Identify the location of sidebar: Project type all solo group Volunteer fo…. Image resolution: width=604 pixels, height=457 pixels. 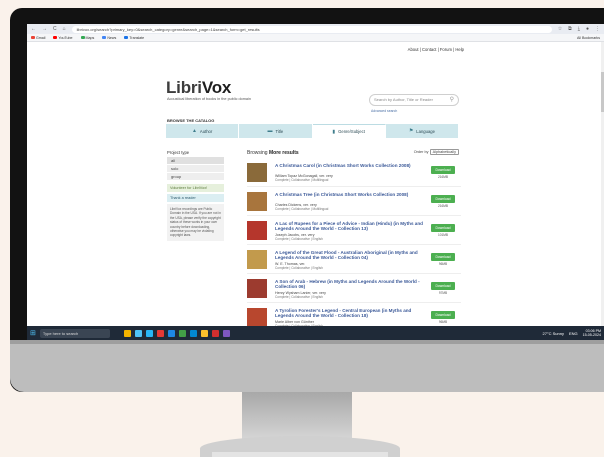
(195, 195).